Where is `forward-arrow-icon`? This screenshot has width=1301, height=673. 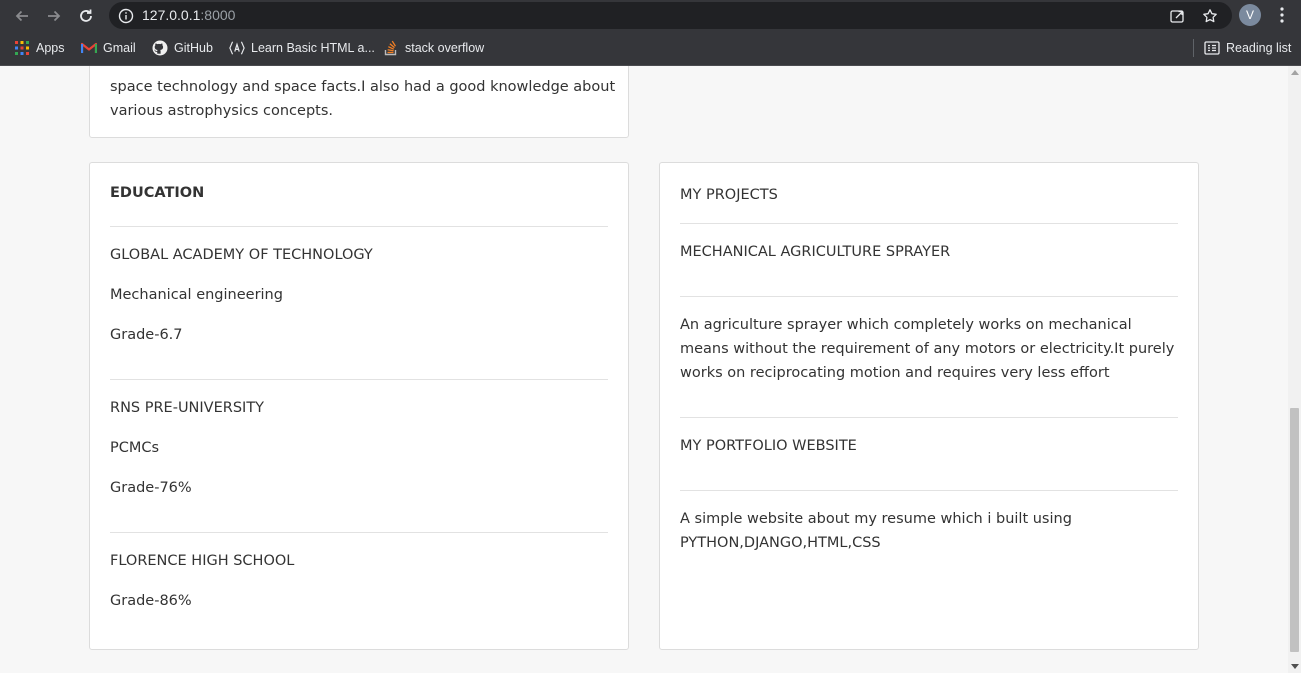
forward-arrow-icon is located at coordinates (54, 16).